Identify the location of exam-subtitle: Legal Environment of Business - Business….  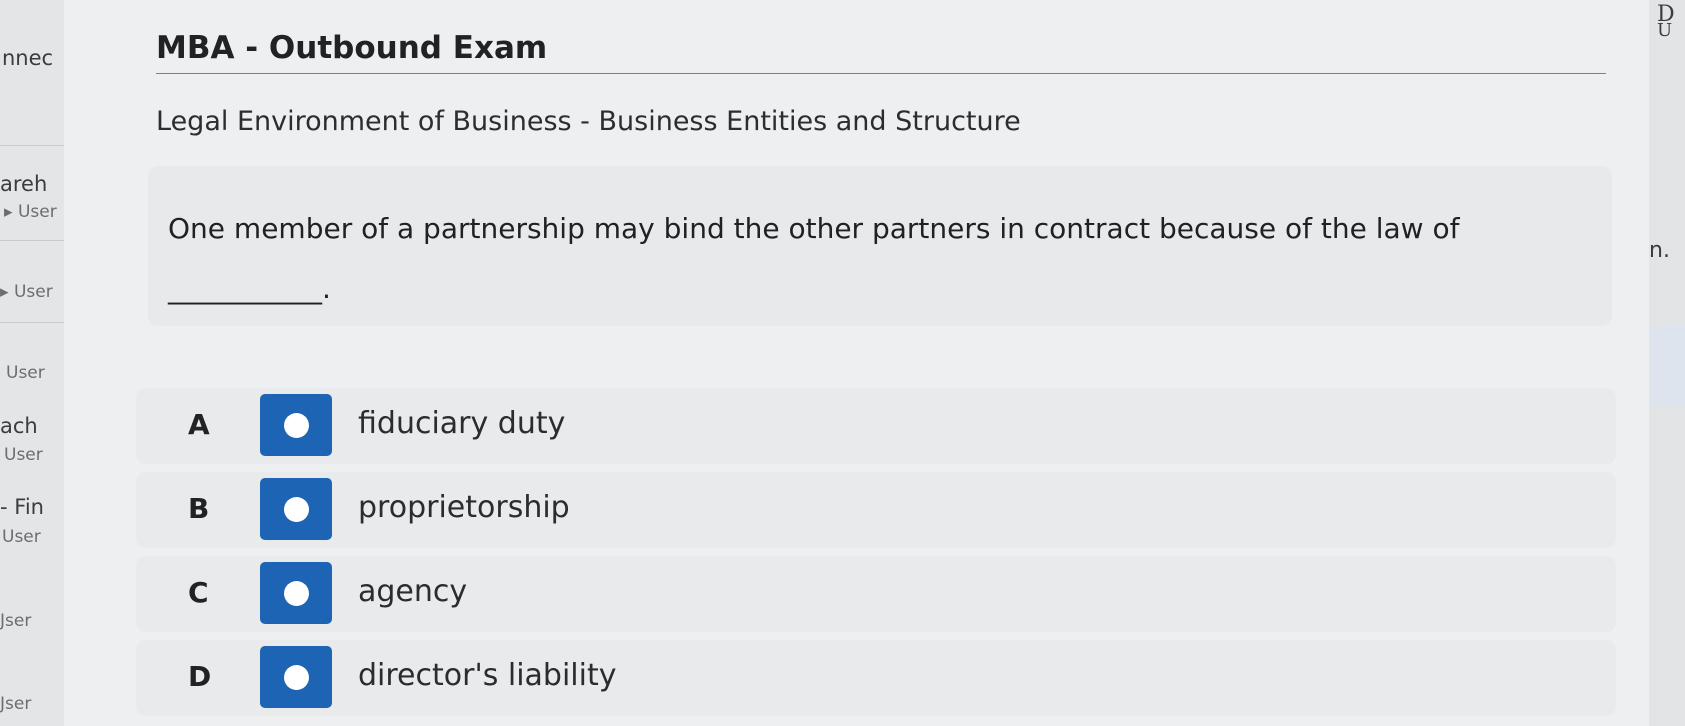
(588, 121).